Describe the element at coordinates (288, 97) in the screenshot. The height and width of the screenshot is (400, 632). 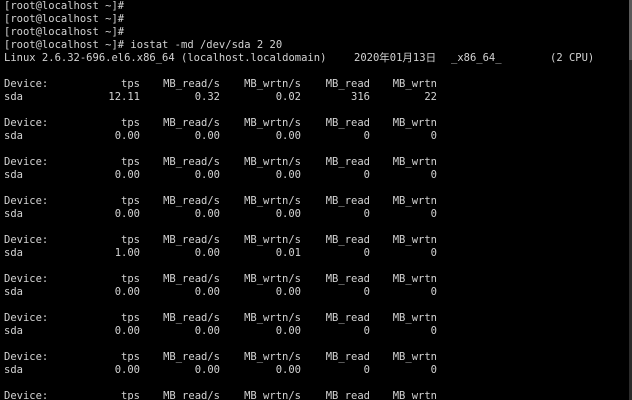
I see `cell-value: 0.02` at that location.